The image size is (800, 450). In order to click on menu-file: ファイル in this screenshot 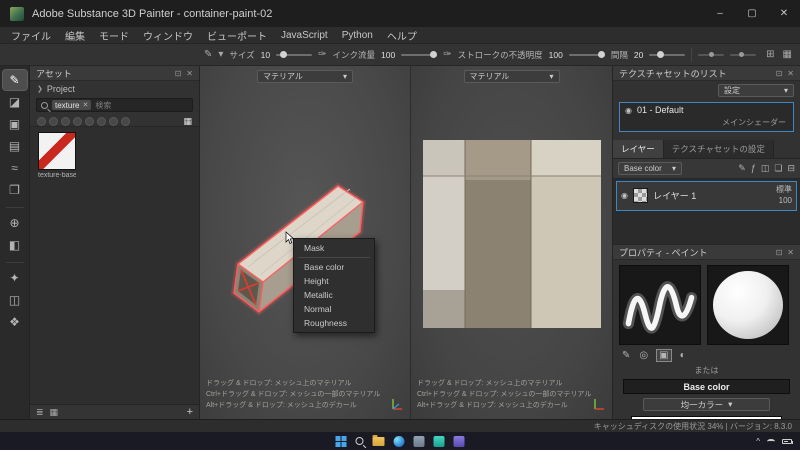, I will do `click(31, 35)`.